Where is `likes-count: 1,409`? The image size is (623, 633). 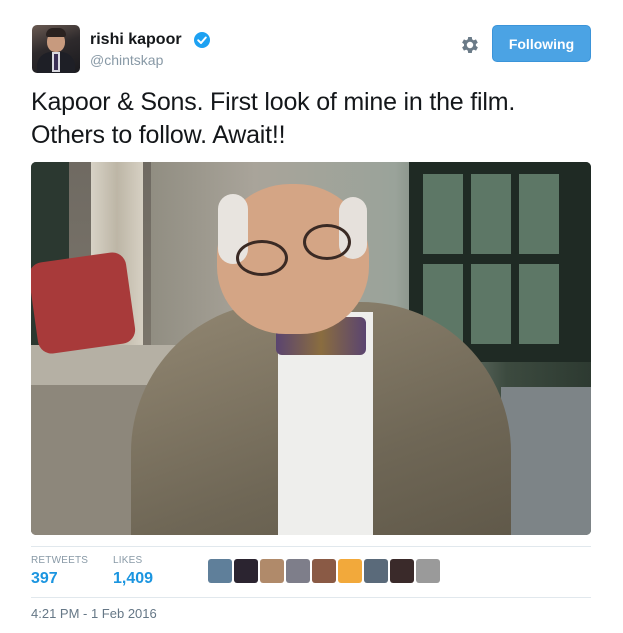
likes-count: 1,409 is located at coordinates (133, 578).